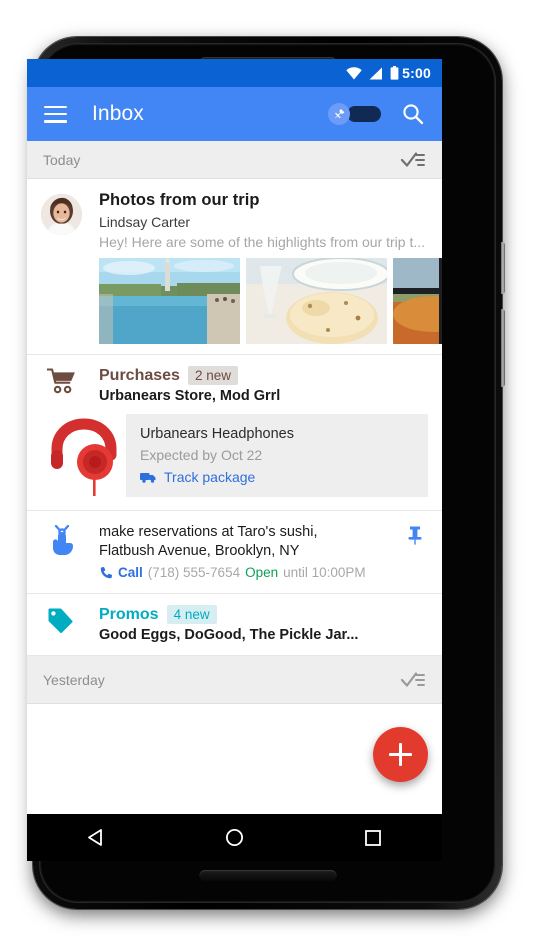 The image size is (535, 946). I want to click on home-circle-icon, so click(234, 838).